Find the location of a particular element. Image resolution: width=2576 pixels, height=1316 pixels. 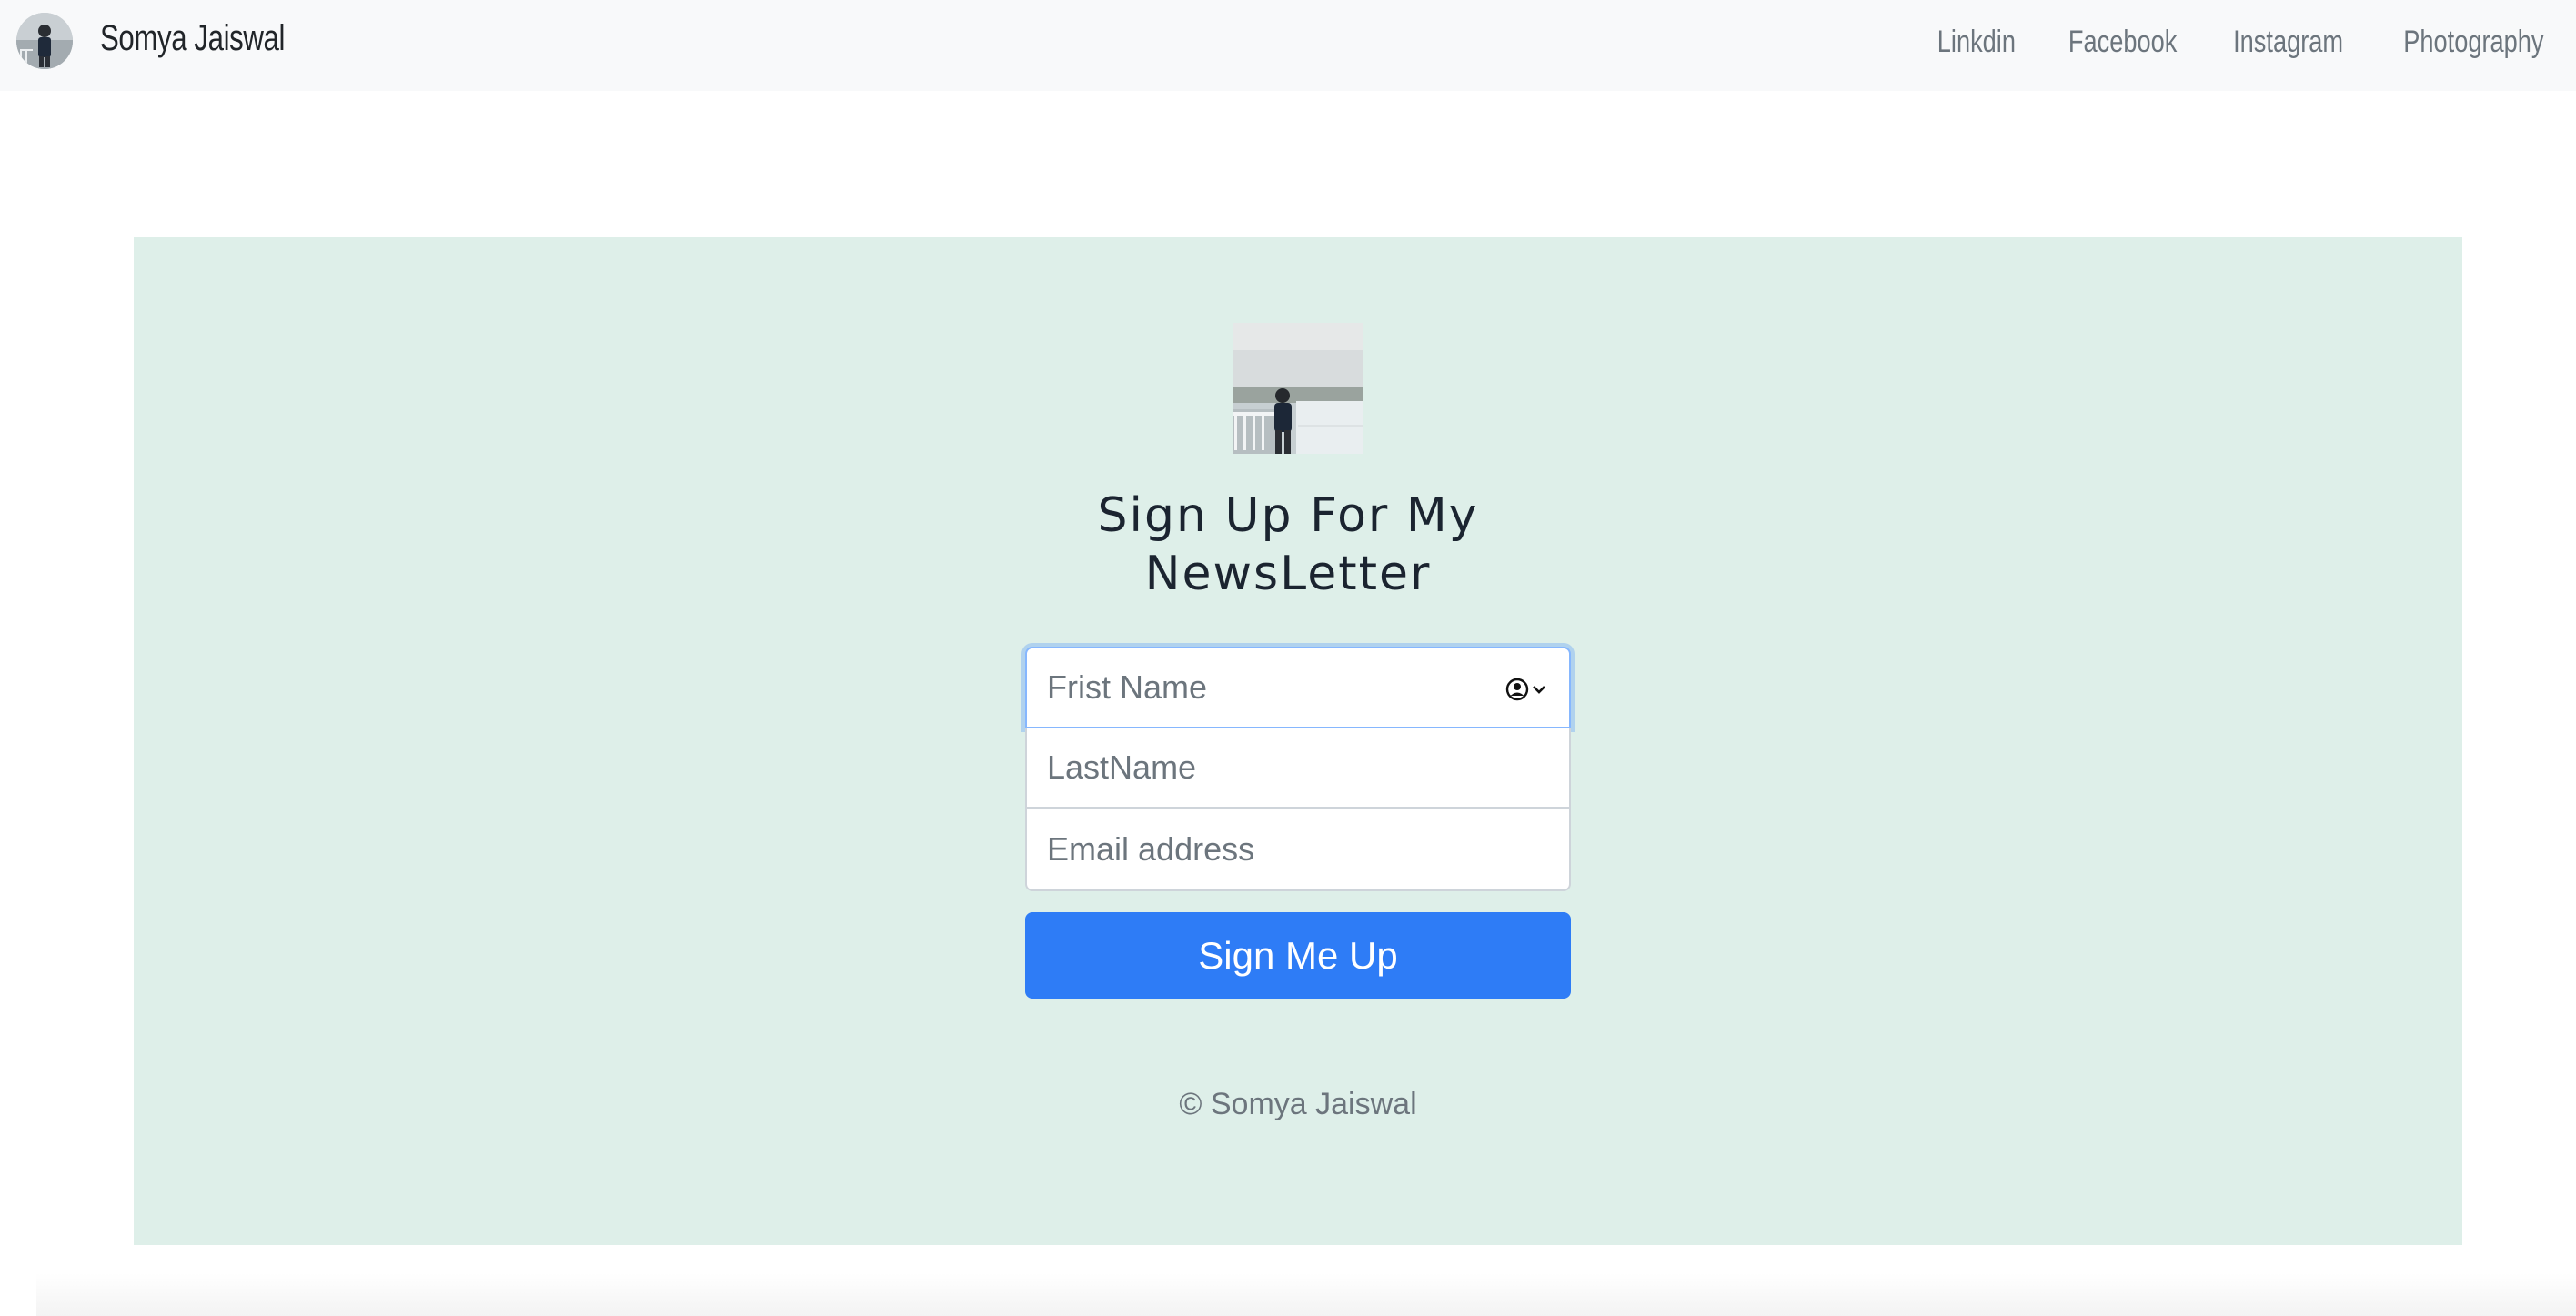

autofill-button is located at coordinates (1527, 690).